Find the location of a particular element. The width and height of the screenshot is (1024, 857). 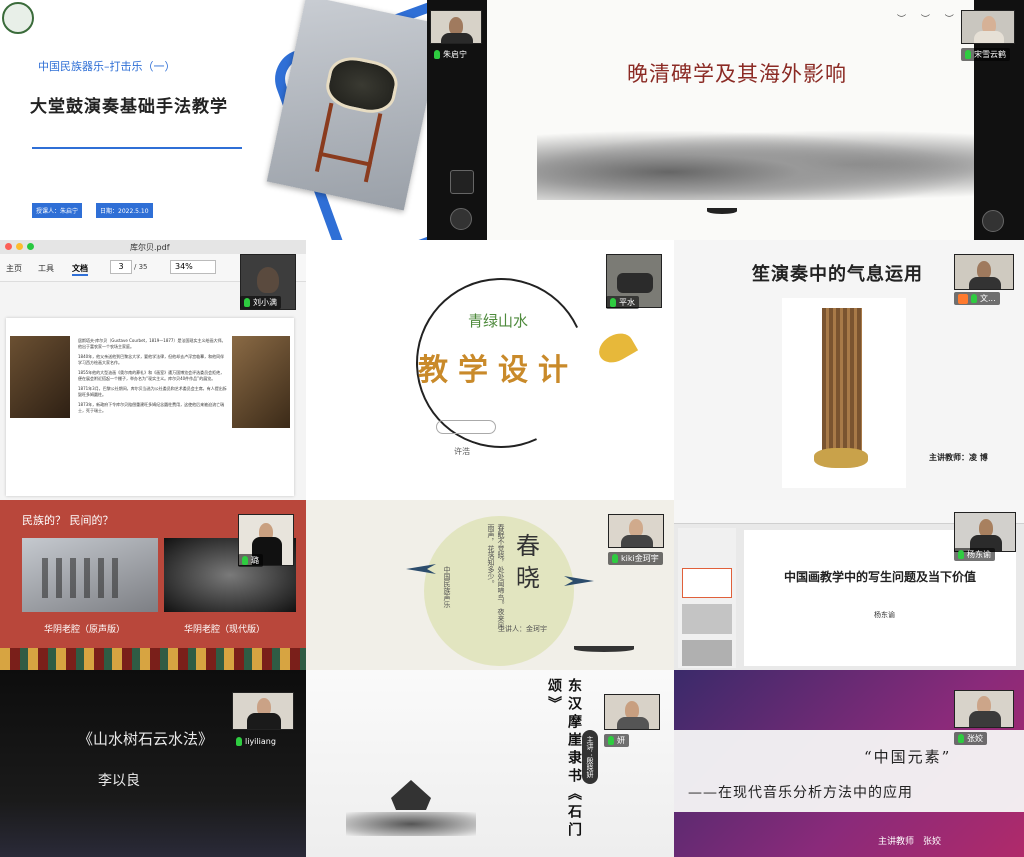

participant-name-tag: kiki金珂宇 is located at coordinates (635, 558).